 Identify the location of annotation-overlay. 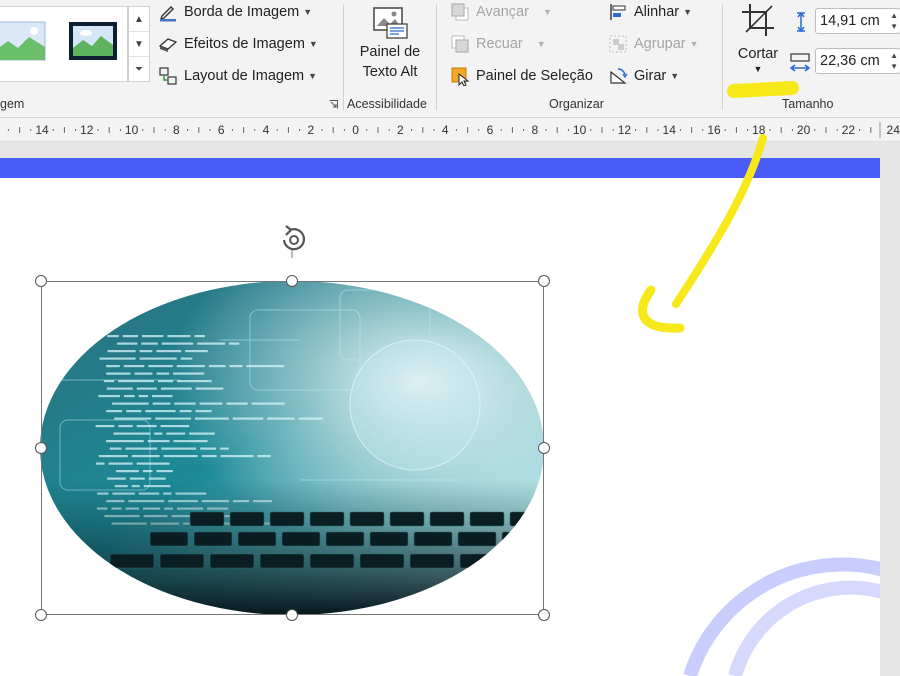
(718, 207).